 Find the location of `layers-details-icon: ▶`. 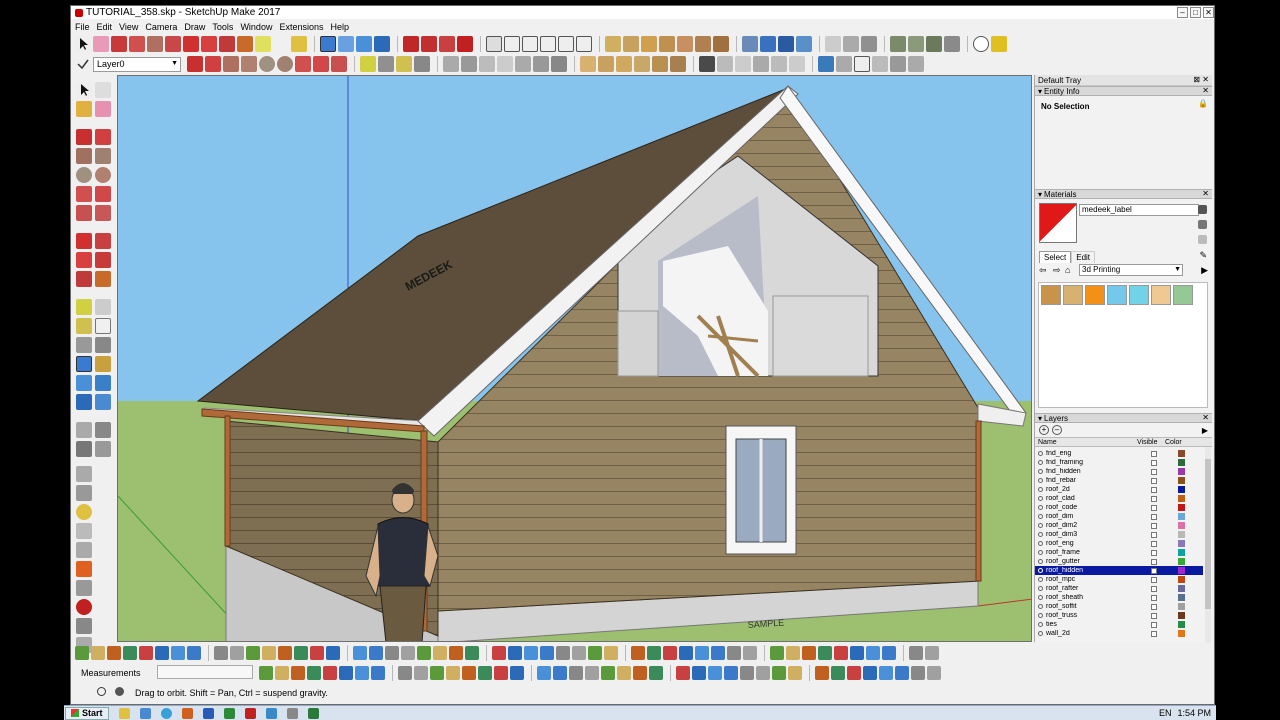

layers-details-icon: ▶ is located at coordinates (1205, 430).